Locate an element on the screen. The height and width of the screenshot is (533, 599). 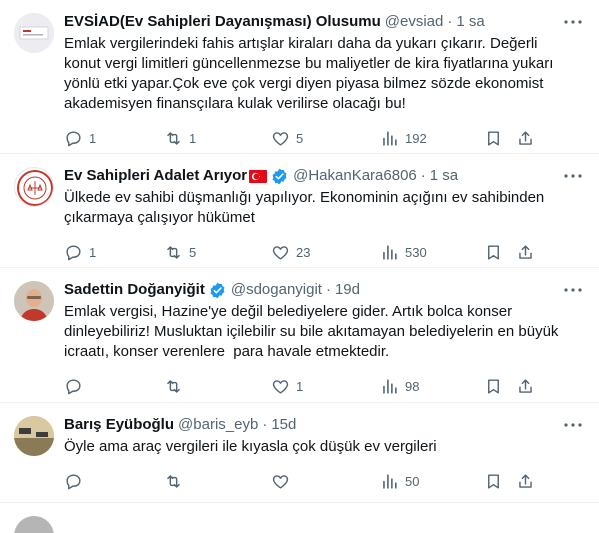
author-name: EVSİAD(Ev Sahipleri Dayanışması) Olusumu is located at coordinates (222, 22).